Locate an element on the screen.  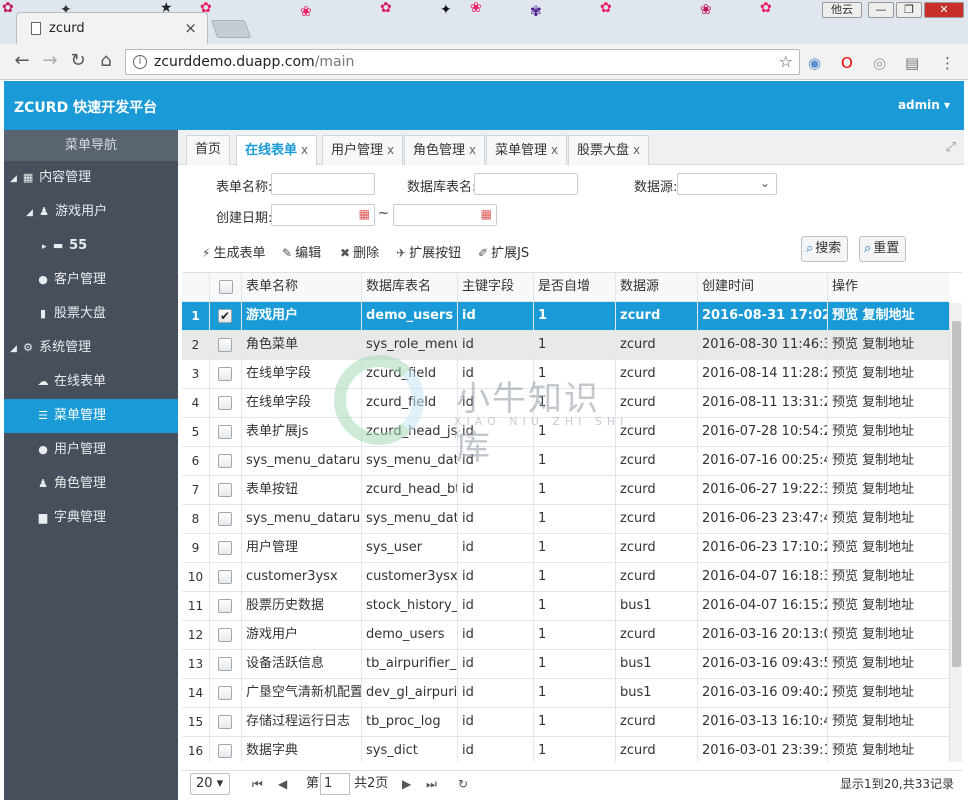
column-header: 主键字段 is located at coordinates (496, 287).